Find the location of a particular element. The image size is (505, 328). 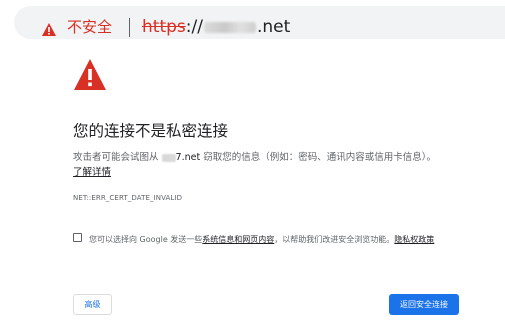

warning-icon is located at coordinates (49, 28).